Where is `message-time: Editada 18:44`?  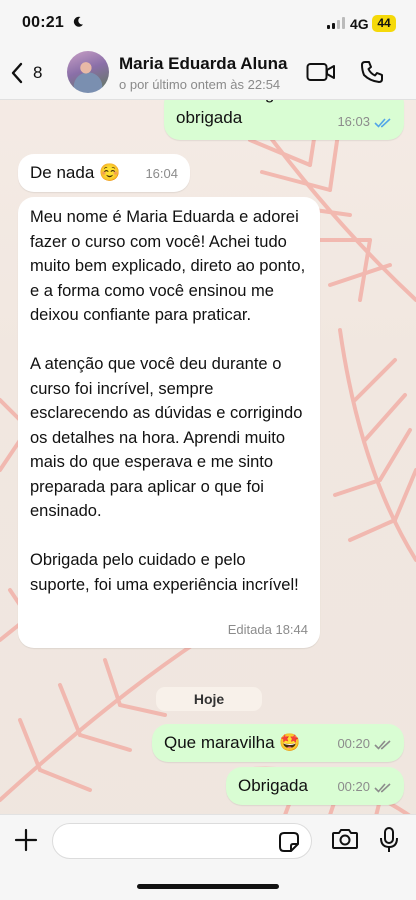 message-time: Editada 18:44 is located at coordinates (267, 629).